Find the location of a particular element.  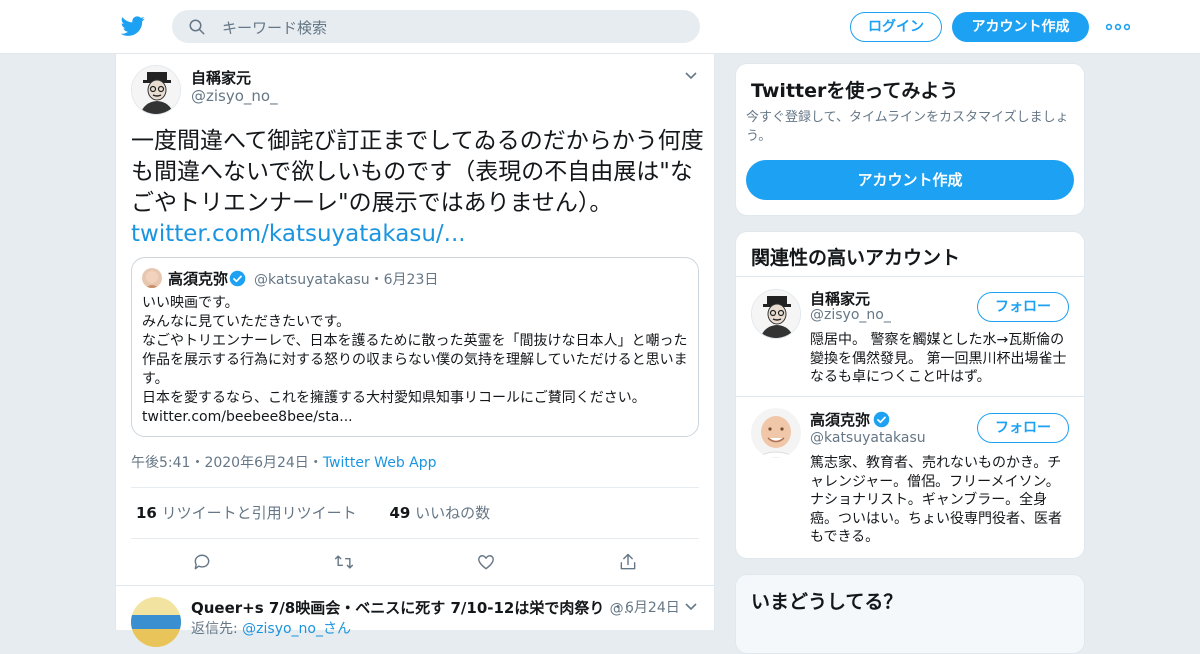

like-count: 49 is located at coordinates (400, 513).